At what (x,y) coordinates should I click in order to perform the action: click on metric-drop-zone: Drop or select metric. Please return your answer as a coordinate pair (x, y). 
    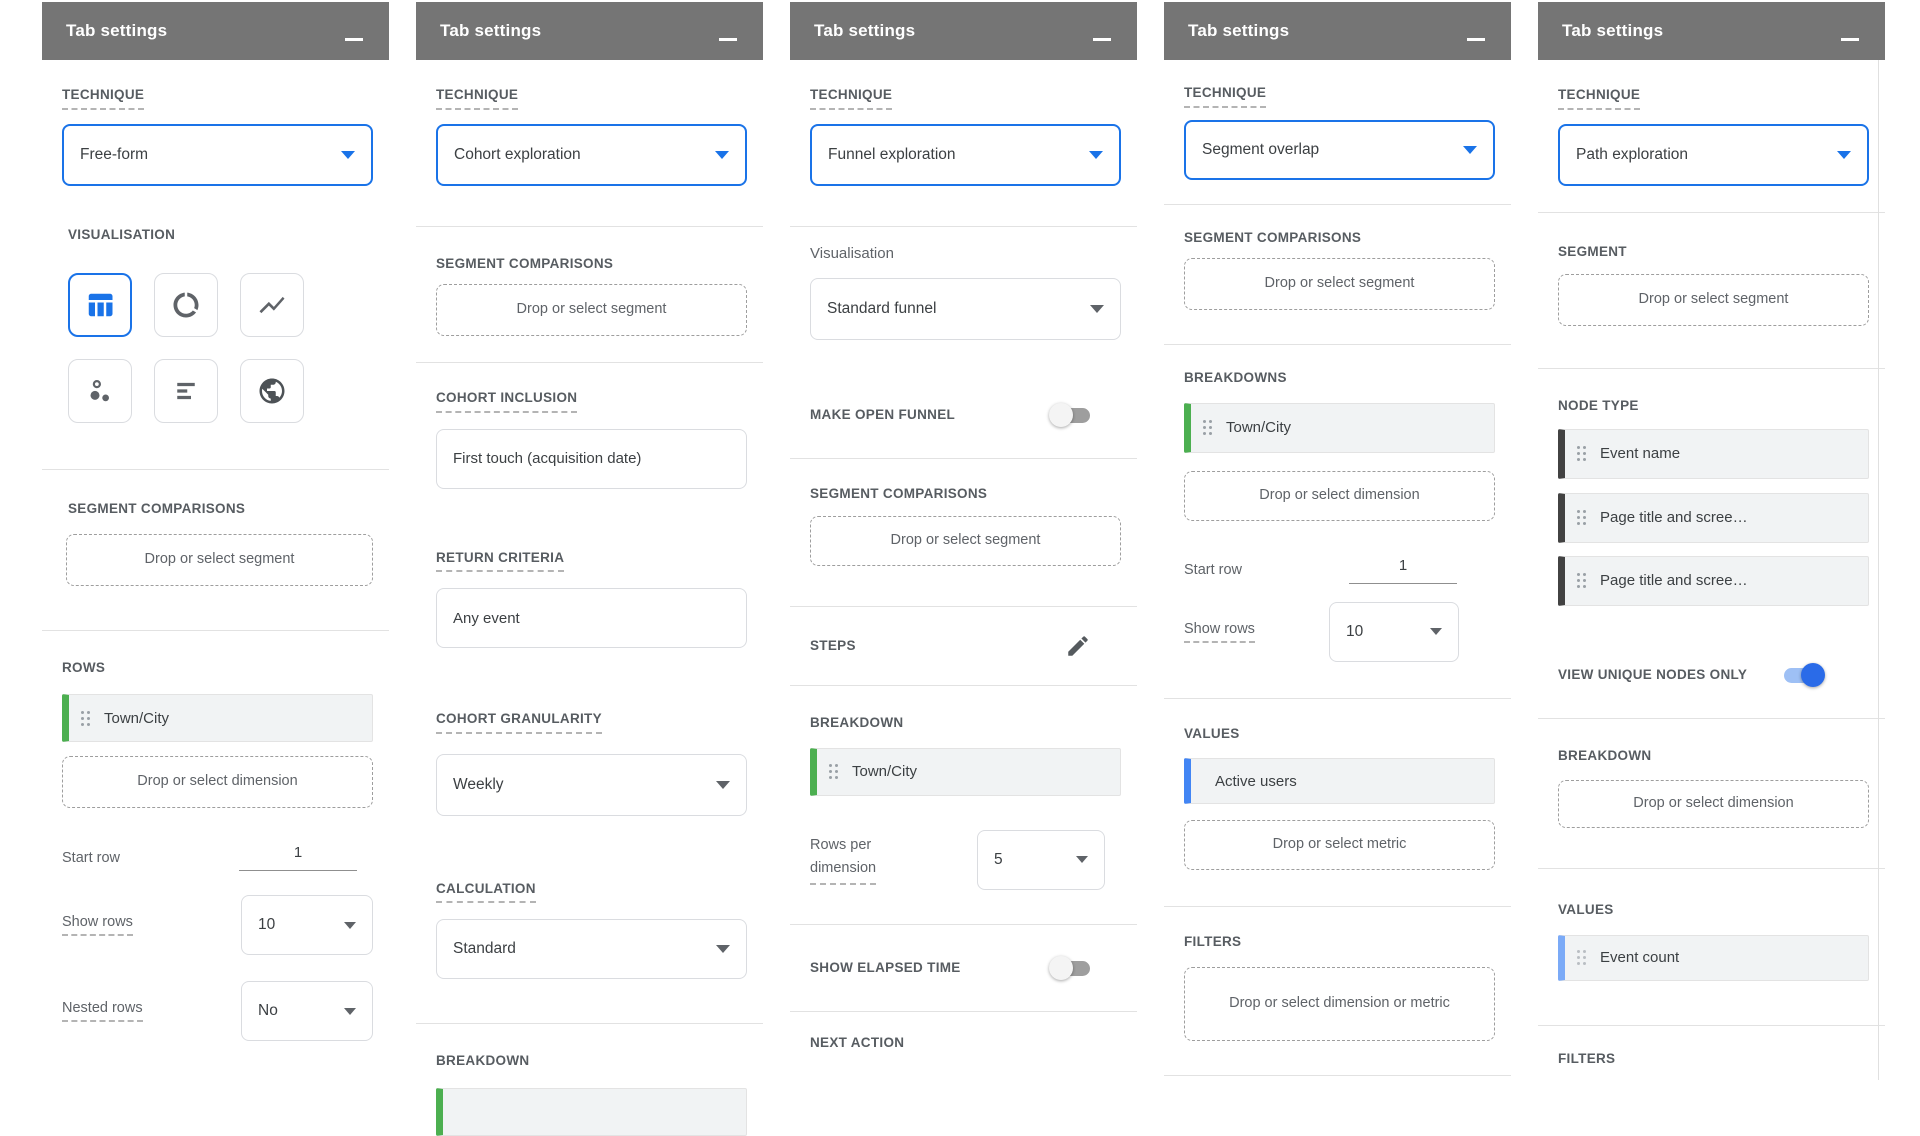
    Looking at the image, I should click on (1339, 845).